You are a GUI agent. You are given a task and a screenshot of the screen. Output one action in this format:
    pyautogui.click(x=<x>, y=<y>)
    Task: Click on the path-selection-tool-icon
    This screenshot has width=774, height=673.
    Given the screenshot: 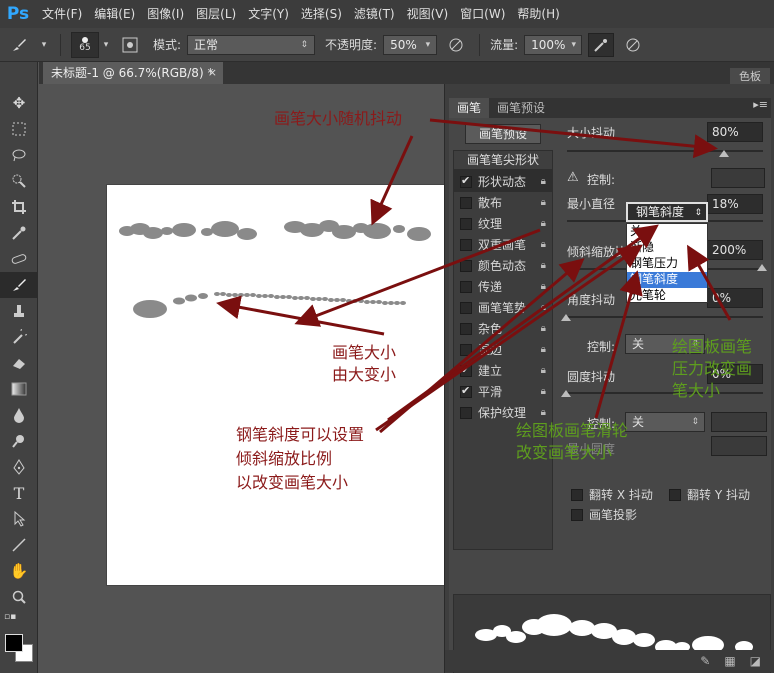 What is the action you would take?
    pyautogui.click(x=19, y=519)
    